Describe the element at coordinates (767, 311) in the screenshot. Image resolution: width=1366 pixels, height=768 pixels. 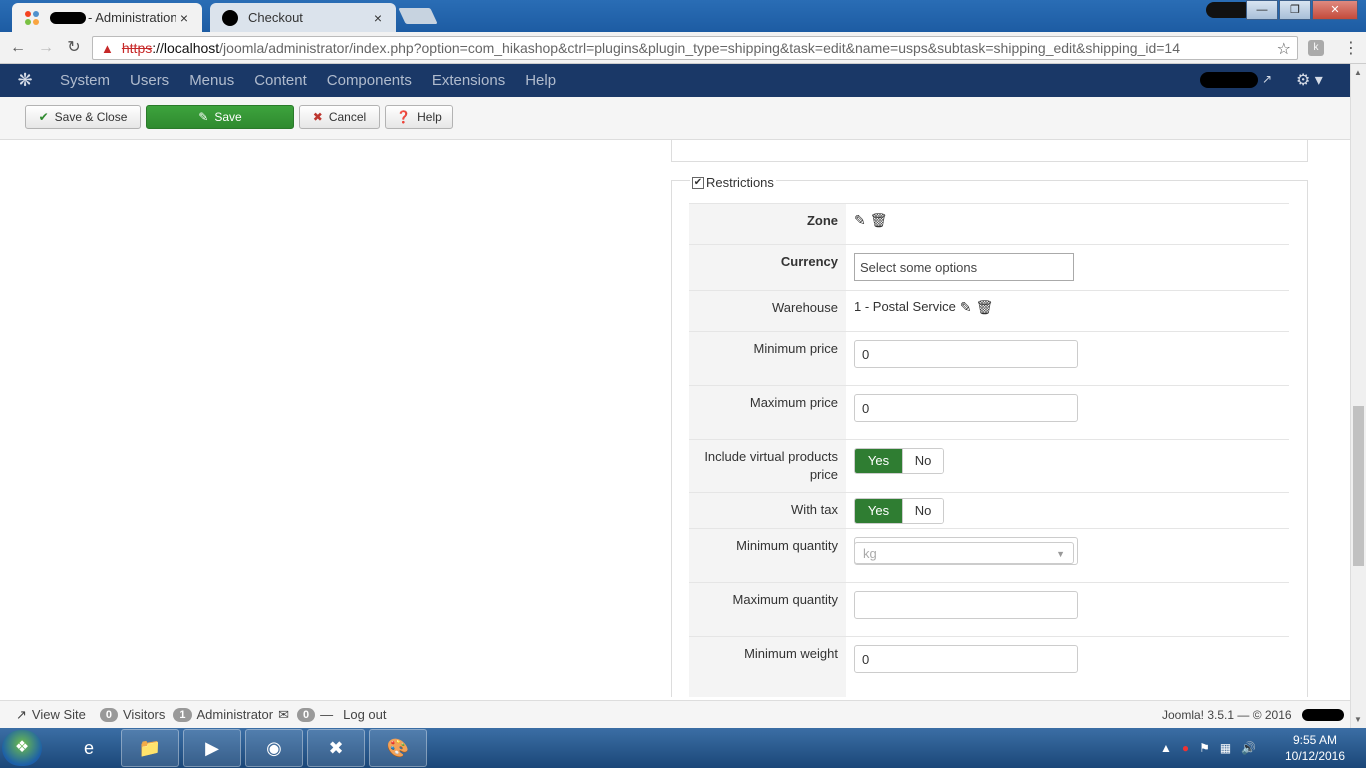
I see `warehouse-label: Warehouse` at that location.